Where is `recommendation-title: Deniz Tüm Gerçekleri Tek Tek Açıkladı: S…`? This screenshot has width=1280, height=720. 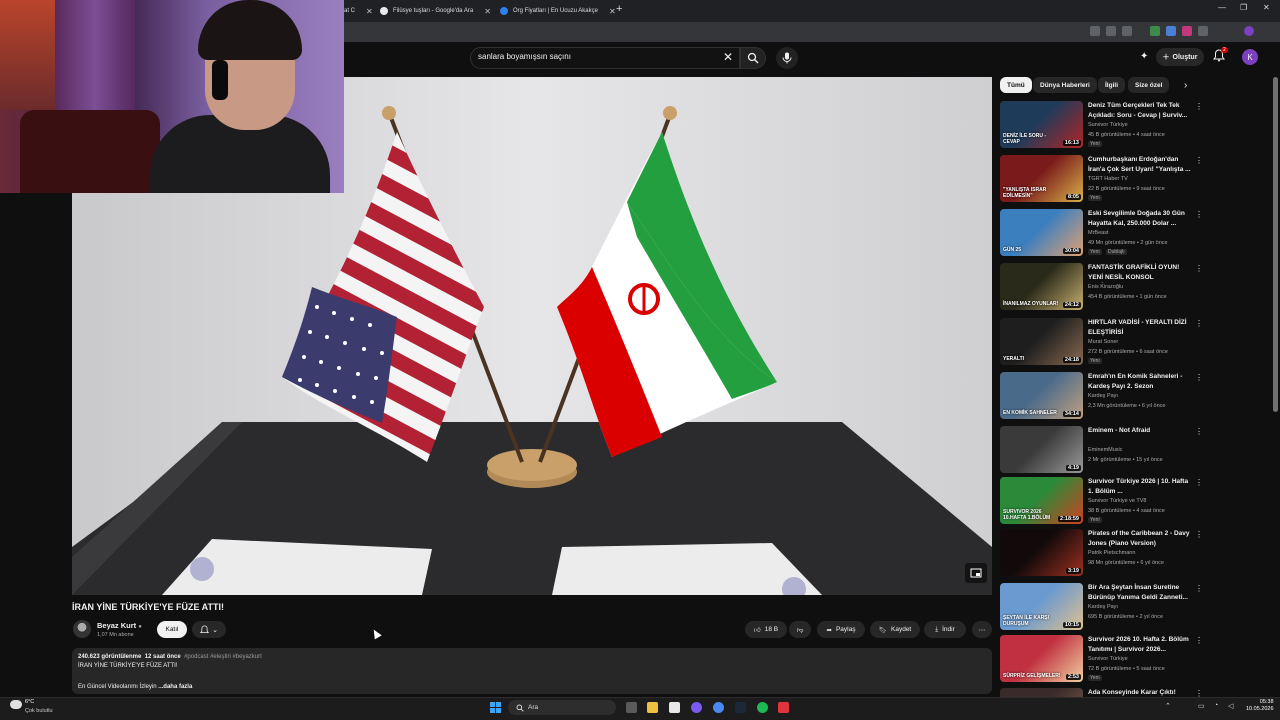
recommendation-title: Deniz Tüm Gerçekleri Tek Tek Açıkladı: S… is located at coordinates (1140, 110).